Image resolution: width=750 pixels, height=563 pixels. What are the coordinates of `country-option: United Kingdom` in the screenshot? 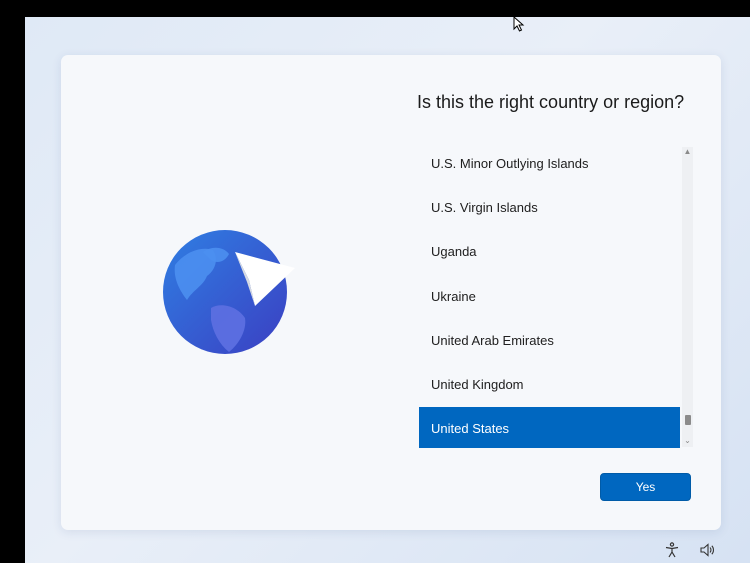 It's located at (549, 384).